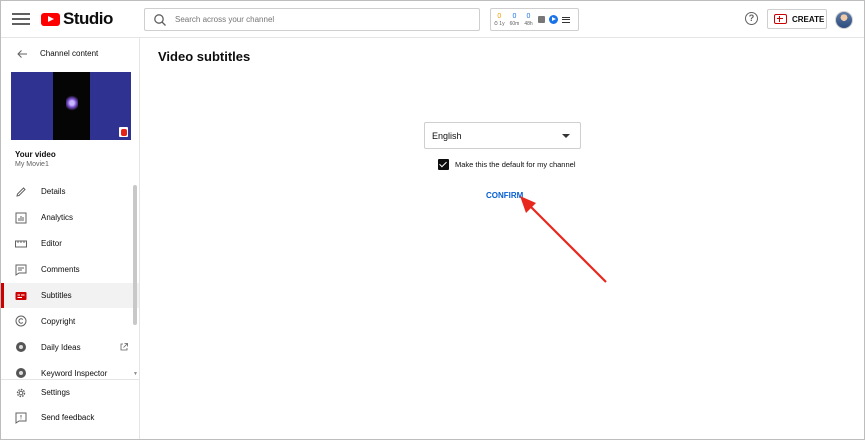  I want to click on analytics-icon, so click(21, 218).